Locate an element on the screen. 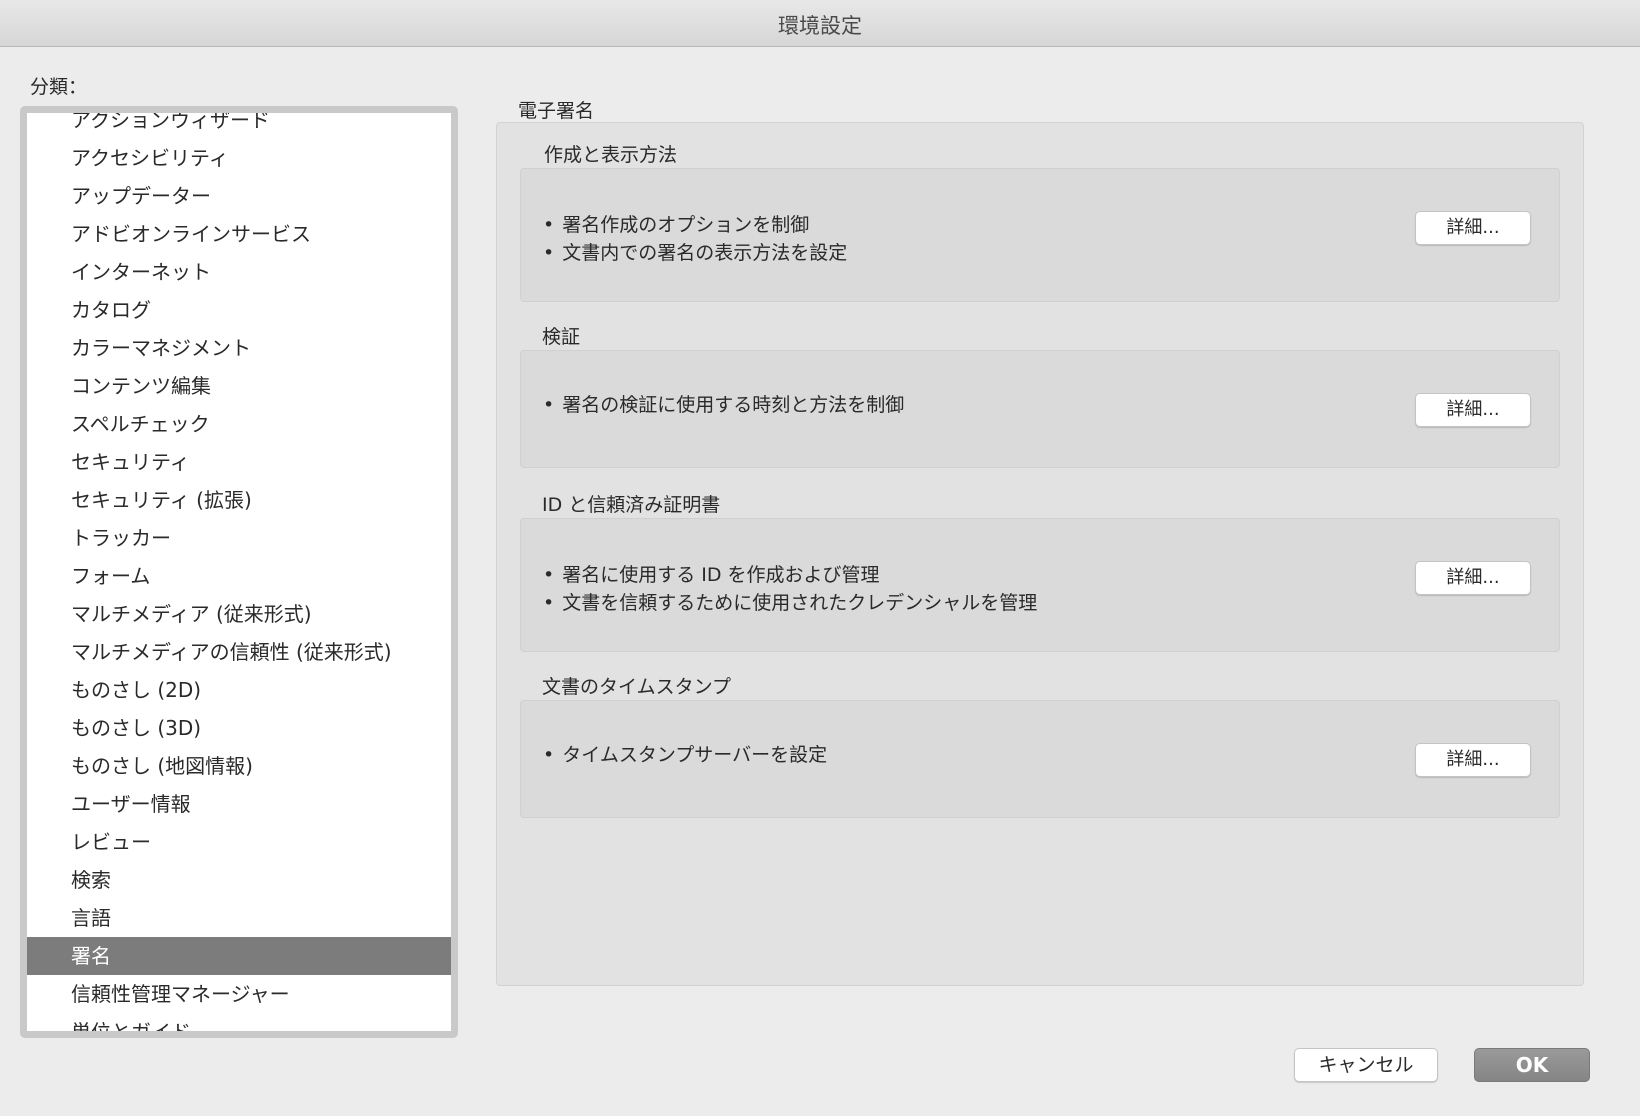  bullet-text: 文書を信頼するために使用されたクレデンシャルを管理 is located at coordinates (800, 603).